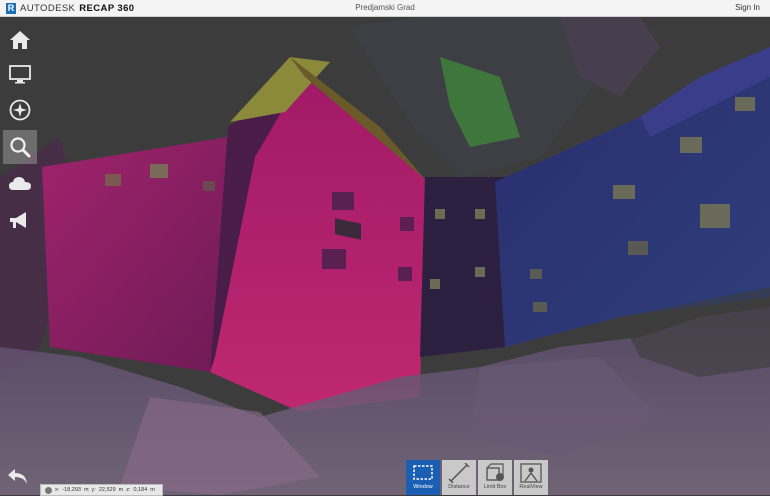 The height and width of the screenshot is (496, 770). I want to click on distance-tool-label: Distance, so click(459, 487).